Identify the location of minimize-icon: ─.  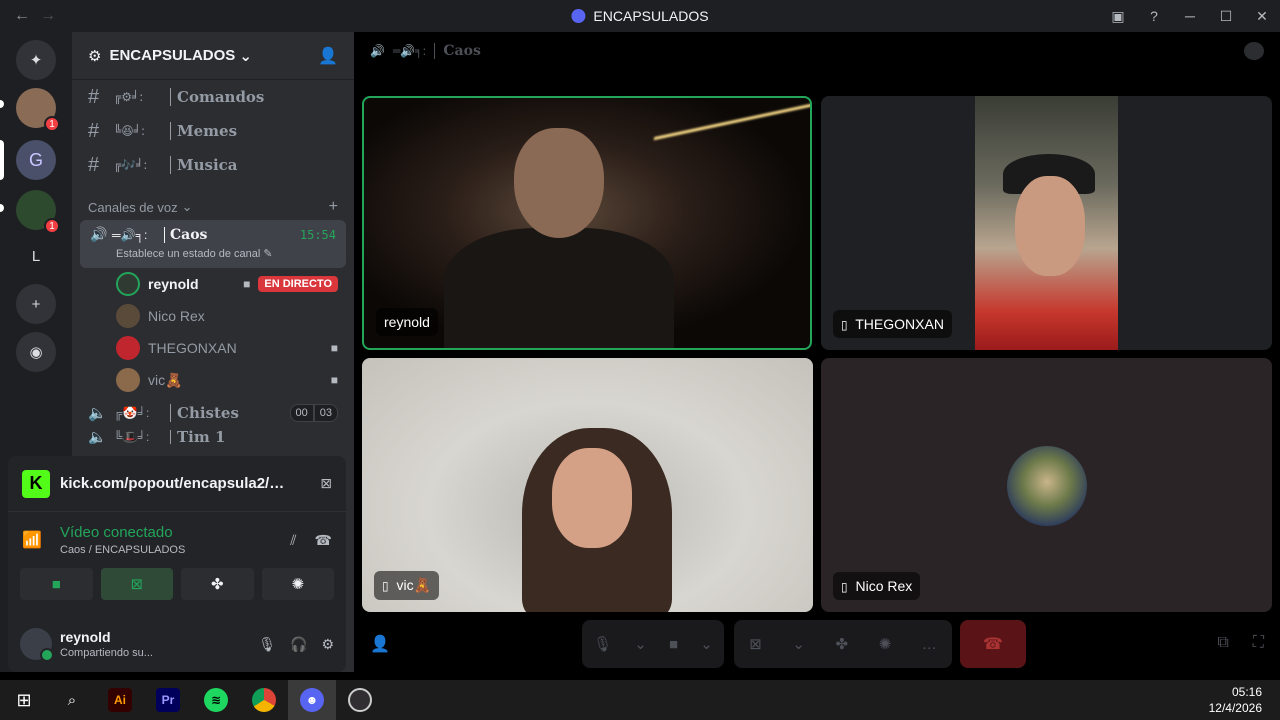
(1190, 16).